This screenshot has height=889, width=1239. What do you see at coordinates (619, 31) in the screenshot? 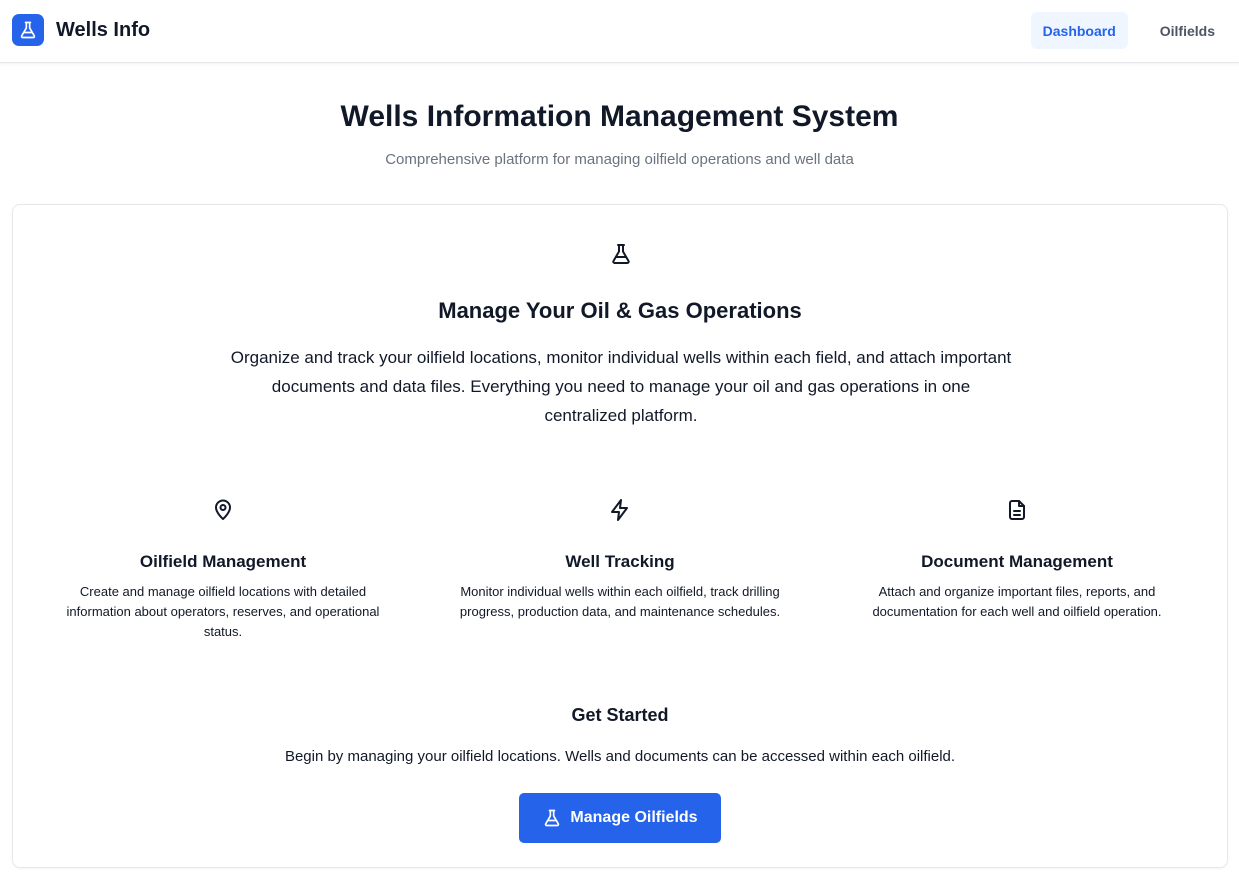
I see `top-navbar: Wells Info Dashboard Oilfields` at bounding box center [619, 31].